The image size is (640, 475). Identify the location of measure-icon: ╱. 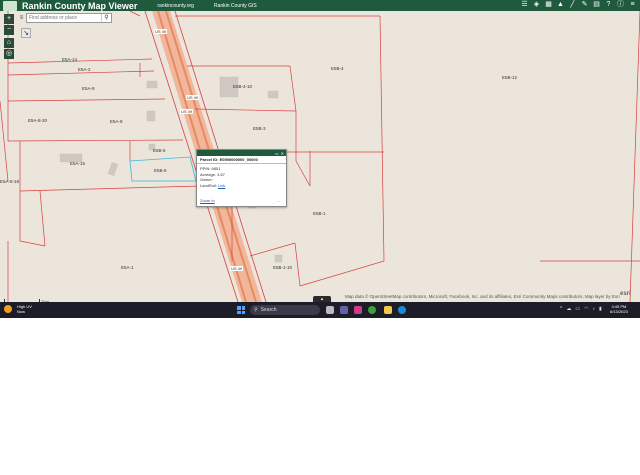
(572, 5).